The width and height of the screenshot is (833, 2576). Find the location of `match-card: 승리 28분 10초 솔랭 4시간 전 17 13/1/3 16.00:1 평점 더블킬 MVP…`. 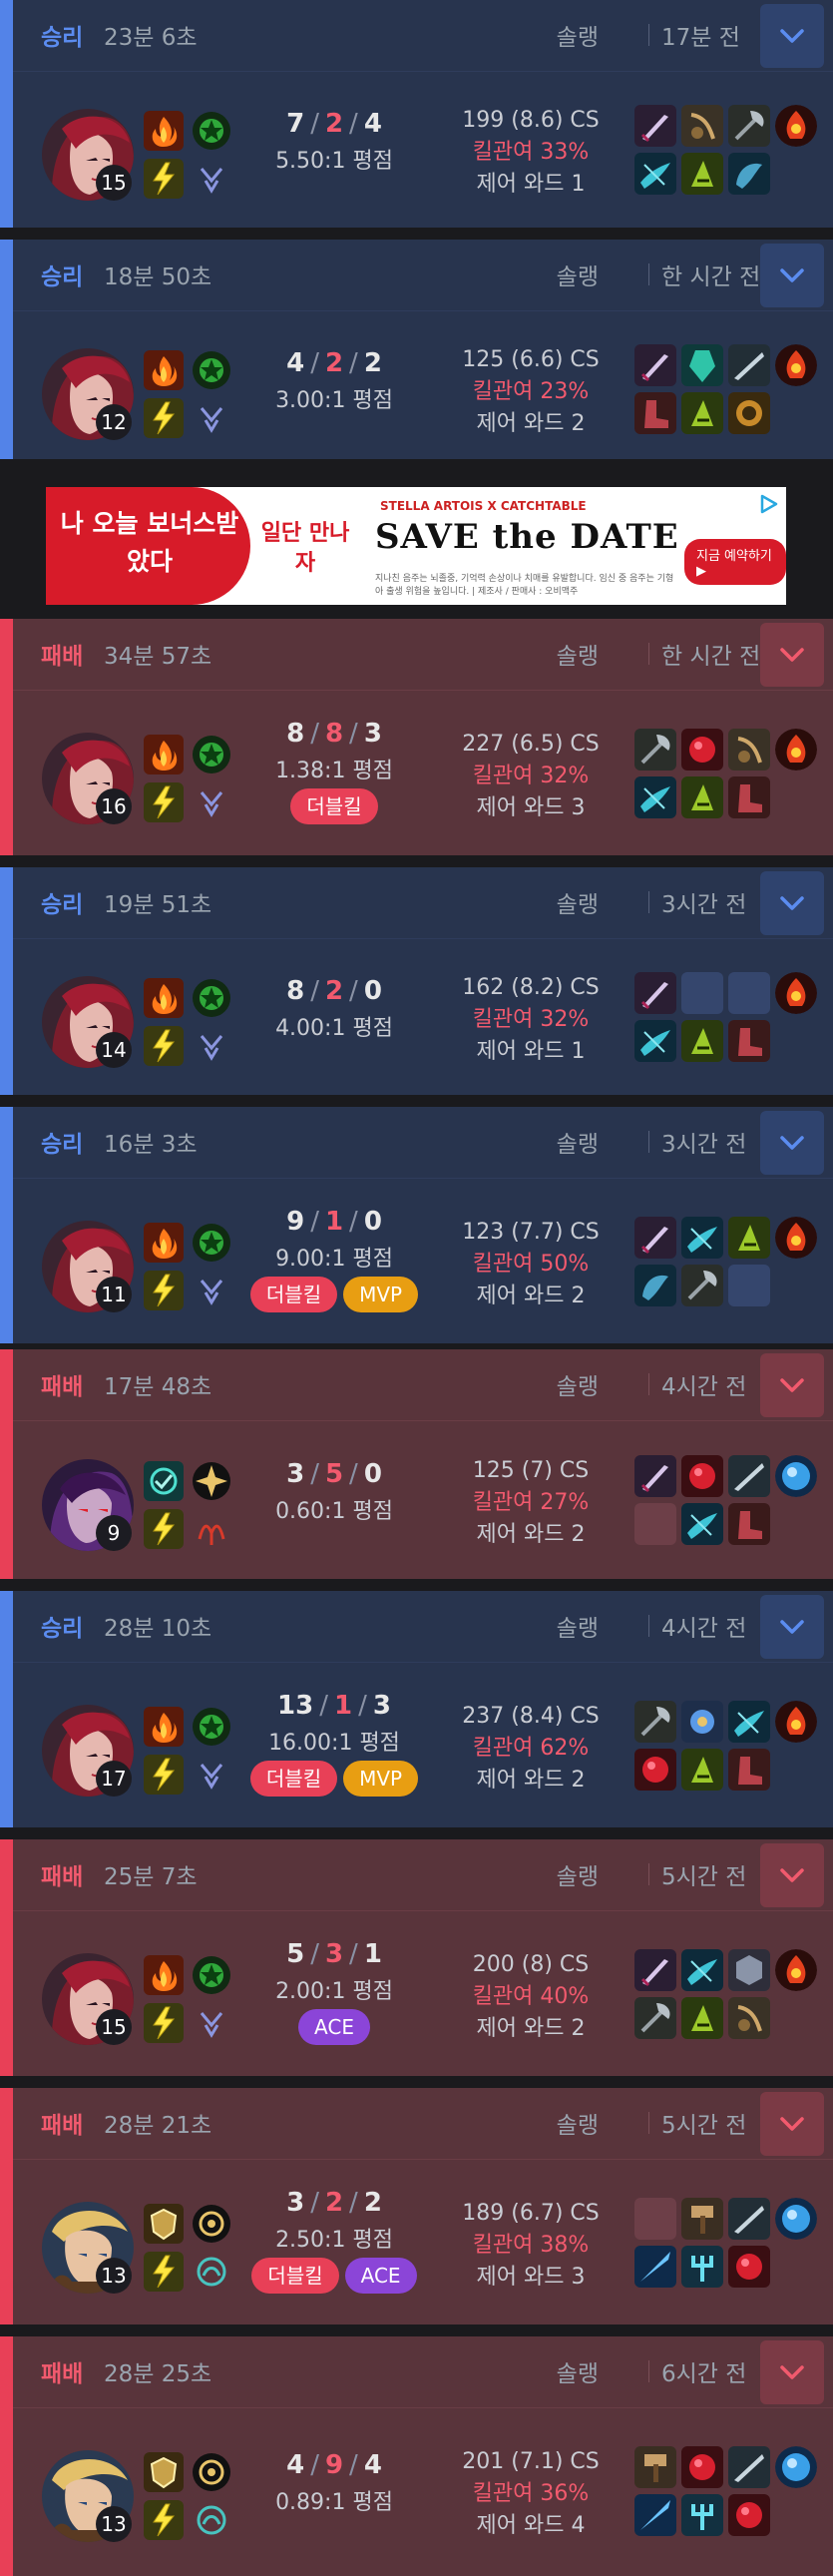

match-card: 승리 28분 10초 솔랭 4시간 전 17 13/1/3 16.00:1 평점 더블킬 MVP… is located at coordinates (416, 1709).